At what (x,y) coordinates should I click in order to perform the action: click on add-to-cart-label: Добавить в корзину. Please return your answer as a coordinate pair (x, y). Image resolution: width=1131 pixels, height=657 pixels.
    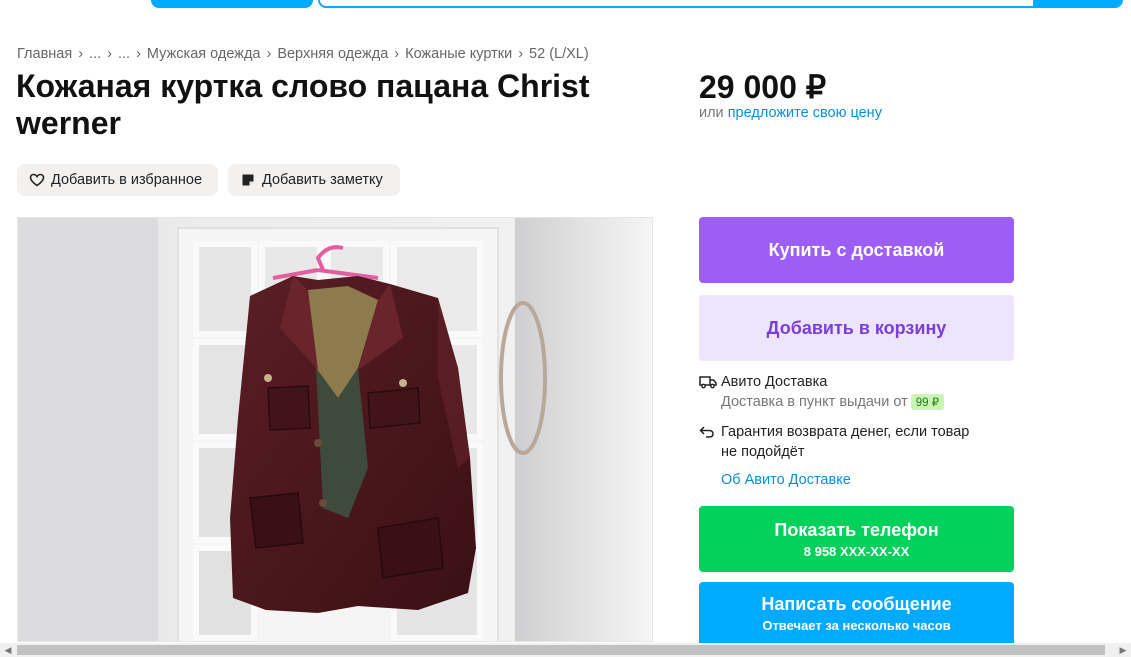
    Looking at the image, I should click on (856, 327).